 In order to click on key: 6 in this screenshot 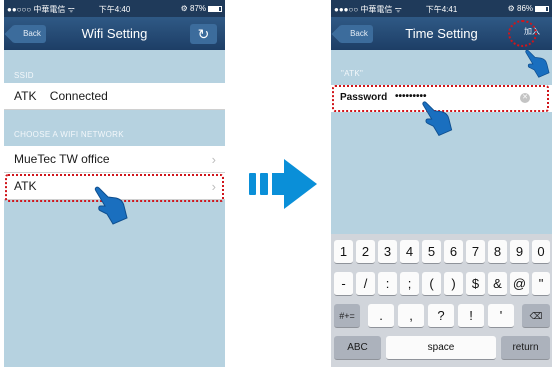, I will do `click(453, 252)`.